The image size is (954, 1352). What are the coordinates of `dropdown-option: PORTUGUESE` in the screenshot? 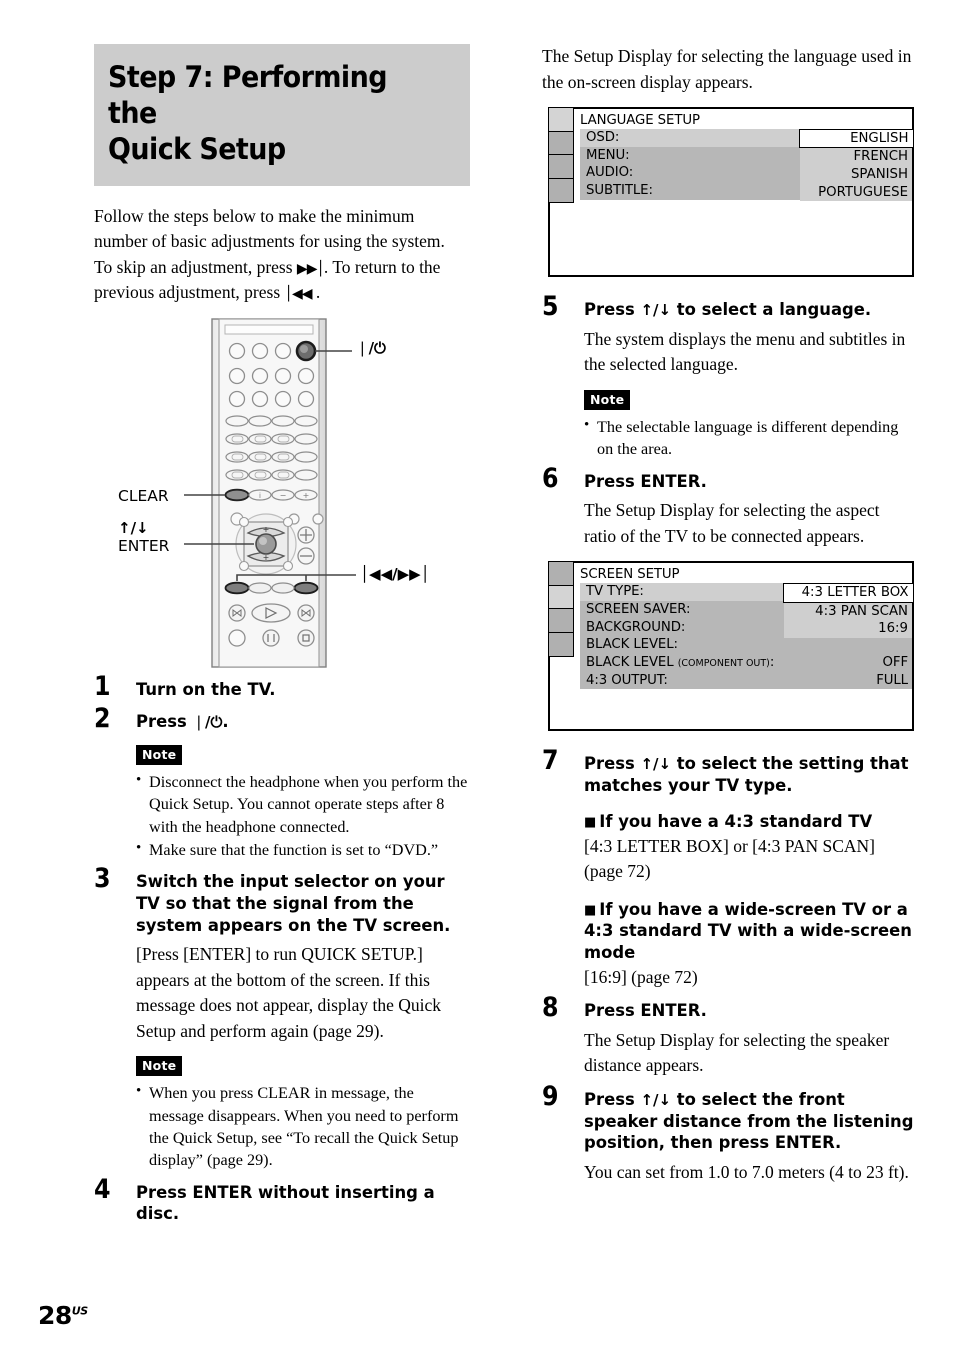 It's located at (856, 193).